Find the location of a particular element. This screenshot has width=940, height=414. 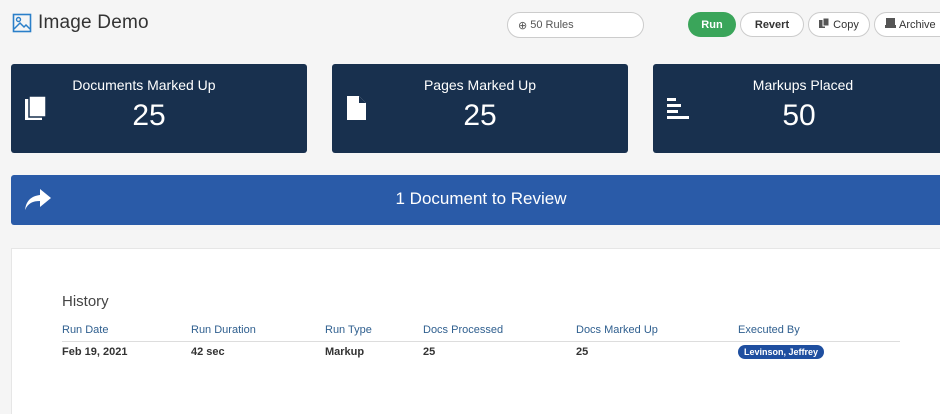

stat-label: Pages Marked Up is located at coordinates (480, 85).